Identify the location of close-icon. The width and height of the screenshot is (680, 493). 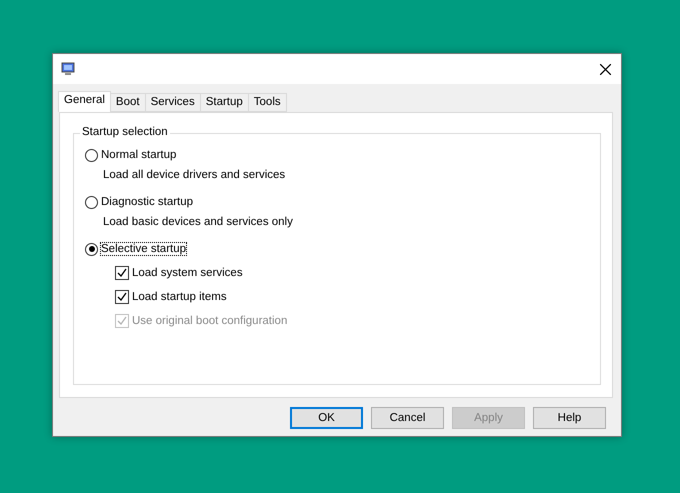
(605, 69).